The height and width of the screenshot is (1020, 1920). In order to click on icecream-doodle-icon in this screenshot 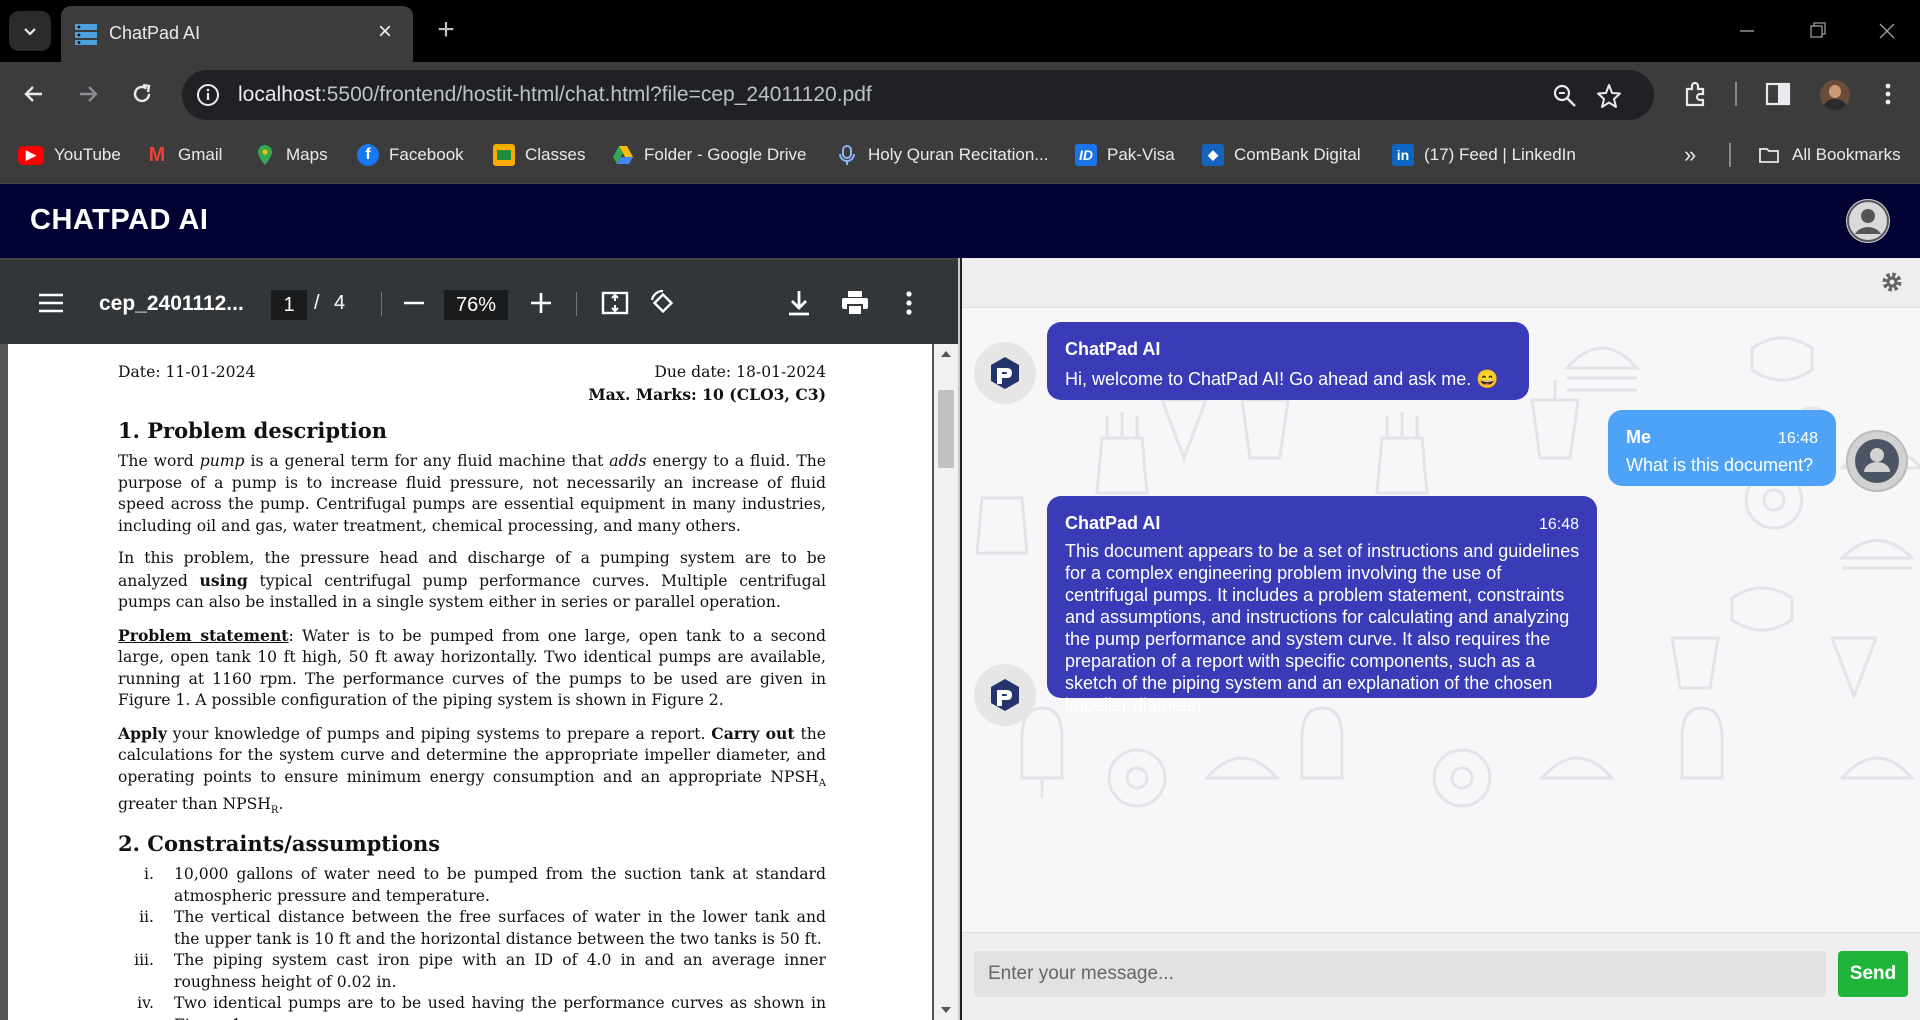, I will do `click(1854, 668)`.